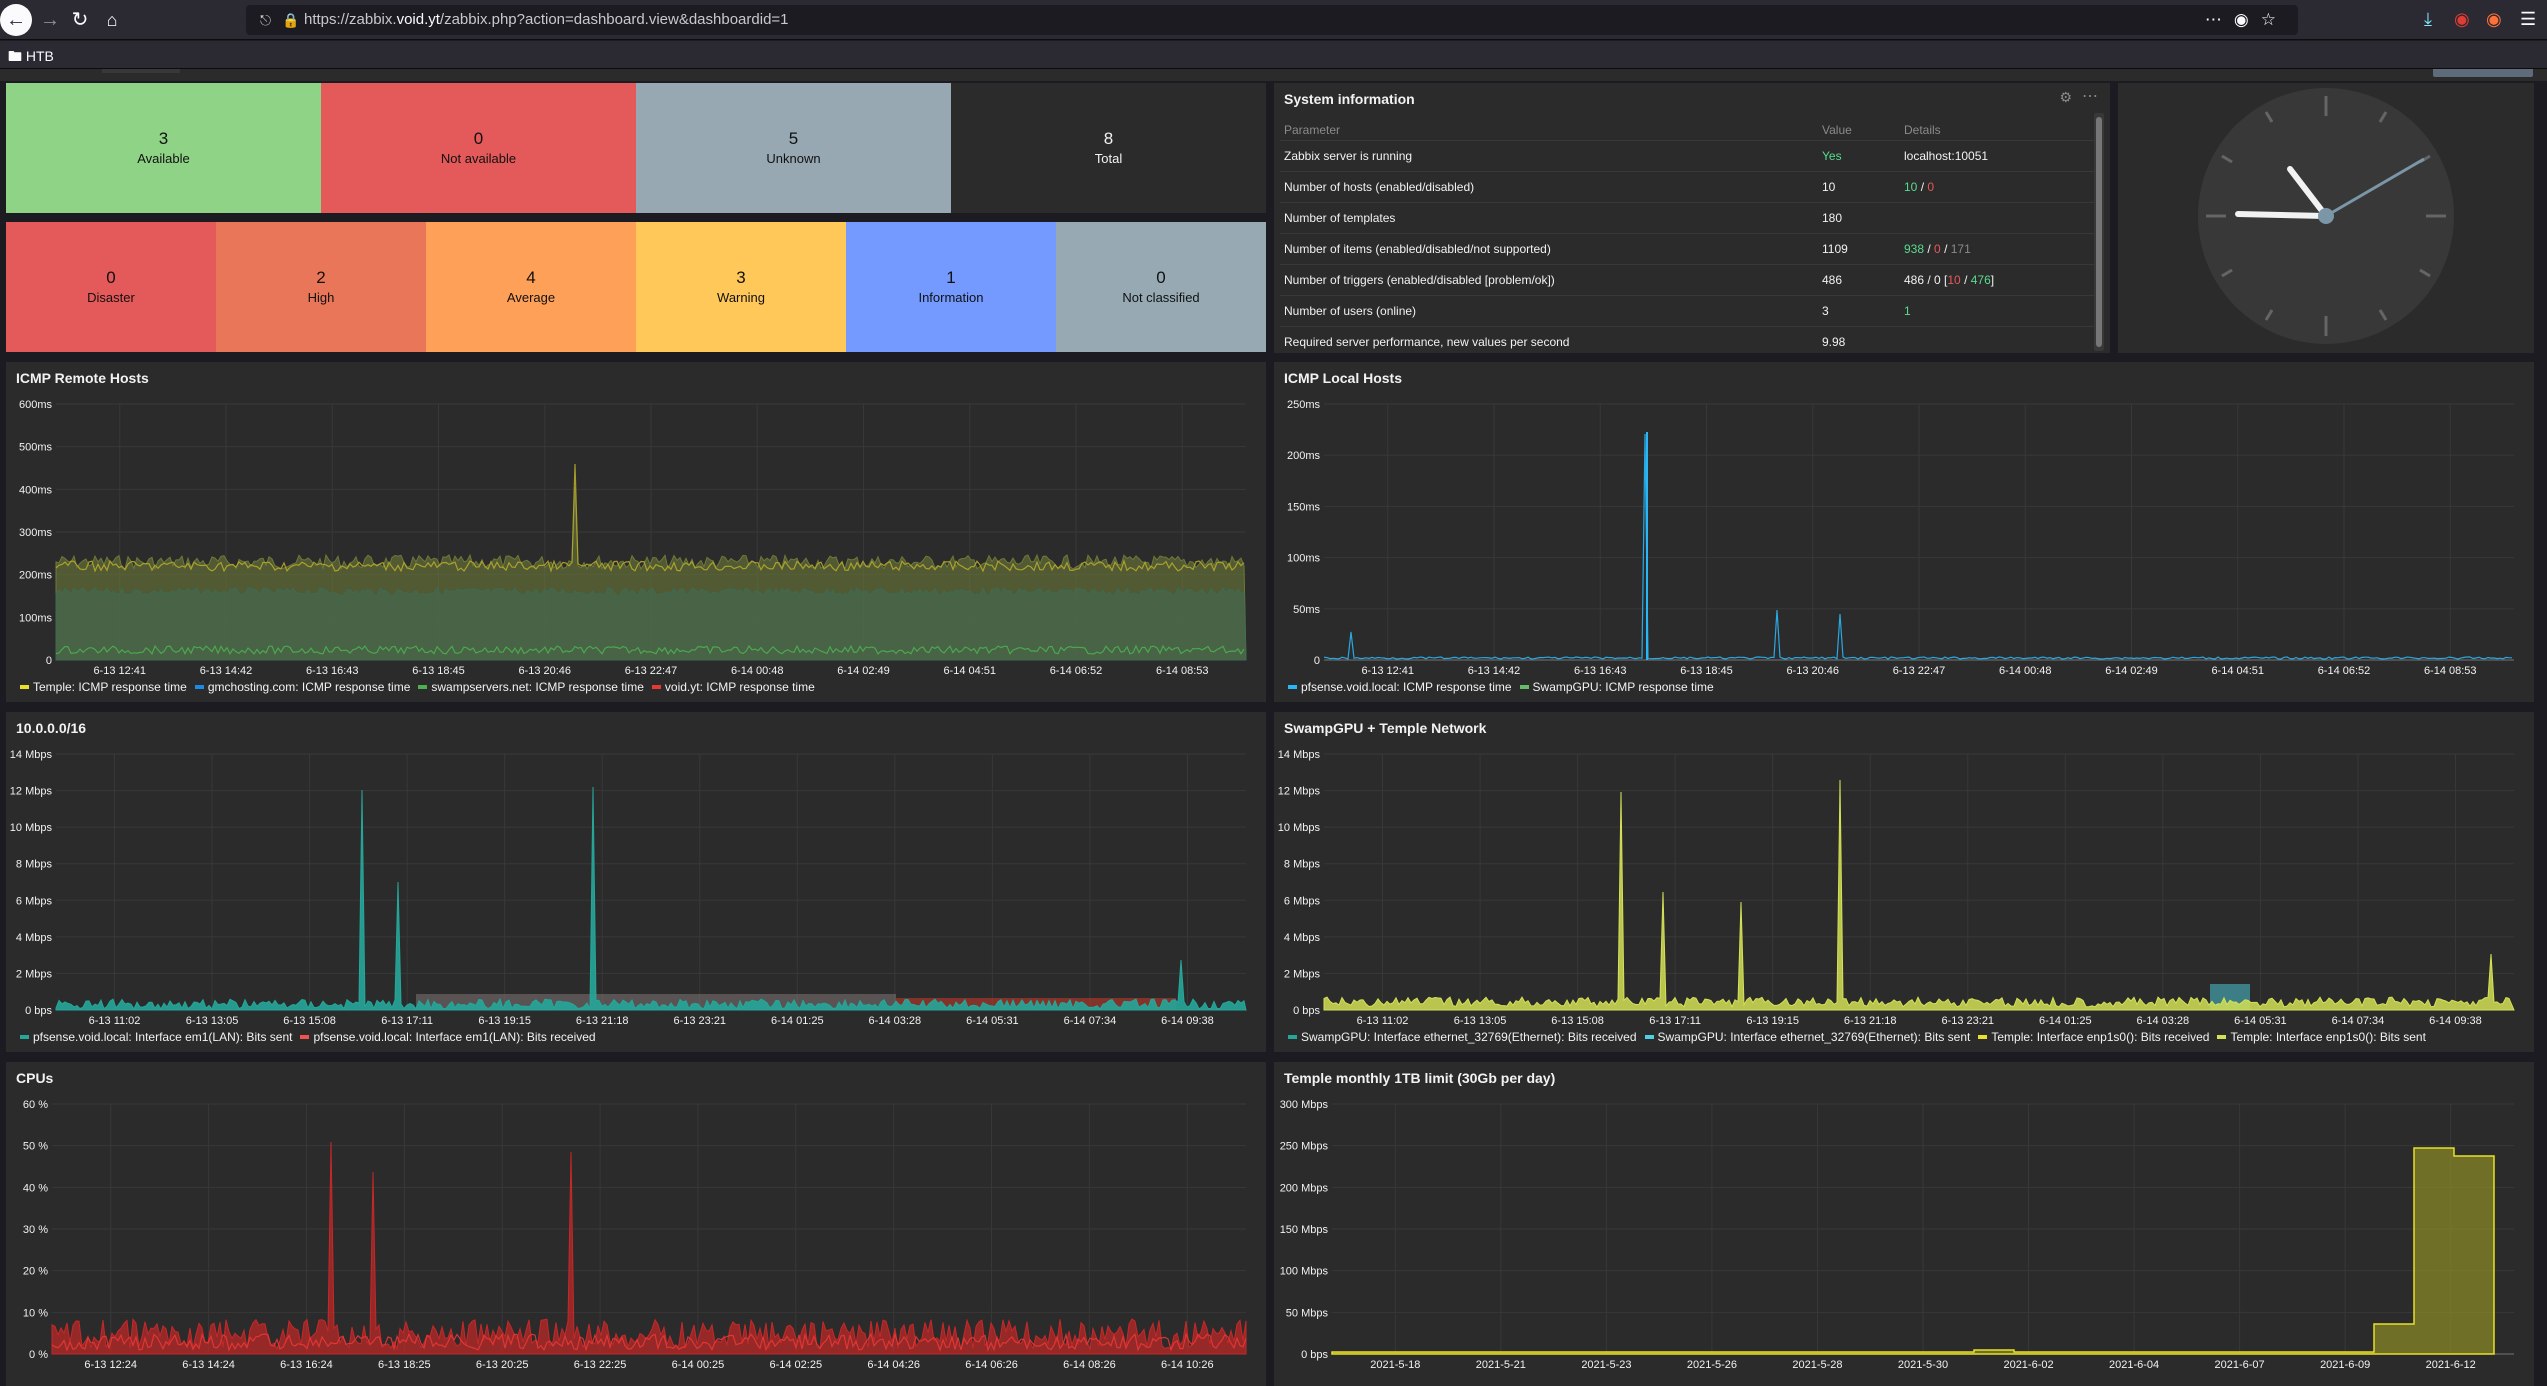 This screenshot has height=1386, width=2547. I want to click on row-value: Yes, so click(1832, 156).